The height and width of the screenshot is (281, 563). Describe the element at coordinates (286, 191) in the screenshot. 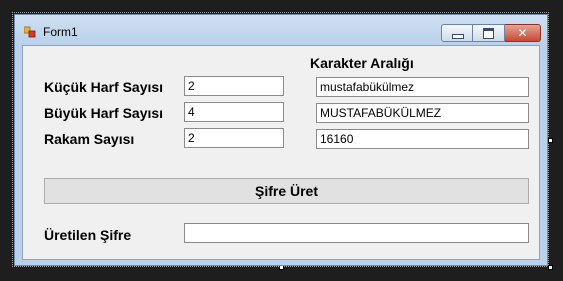

I see `generate-password-button: Şifre Üret` at that location.